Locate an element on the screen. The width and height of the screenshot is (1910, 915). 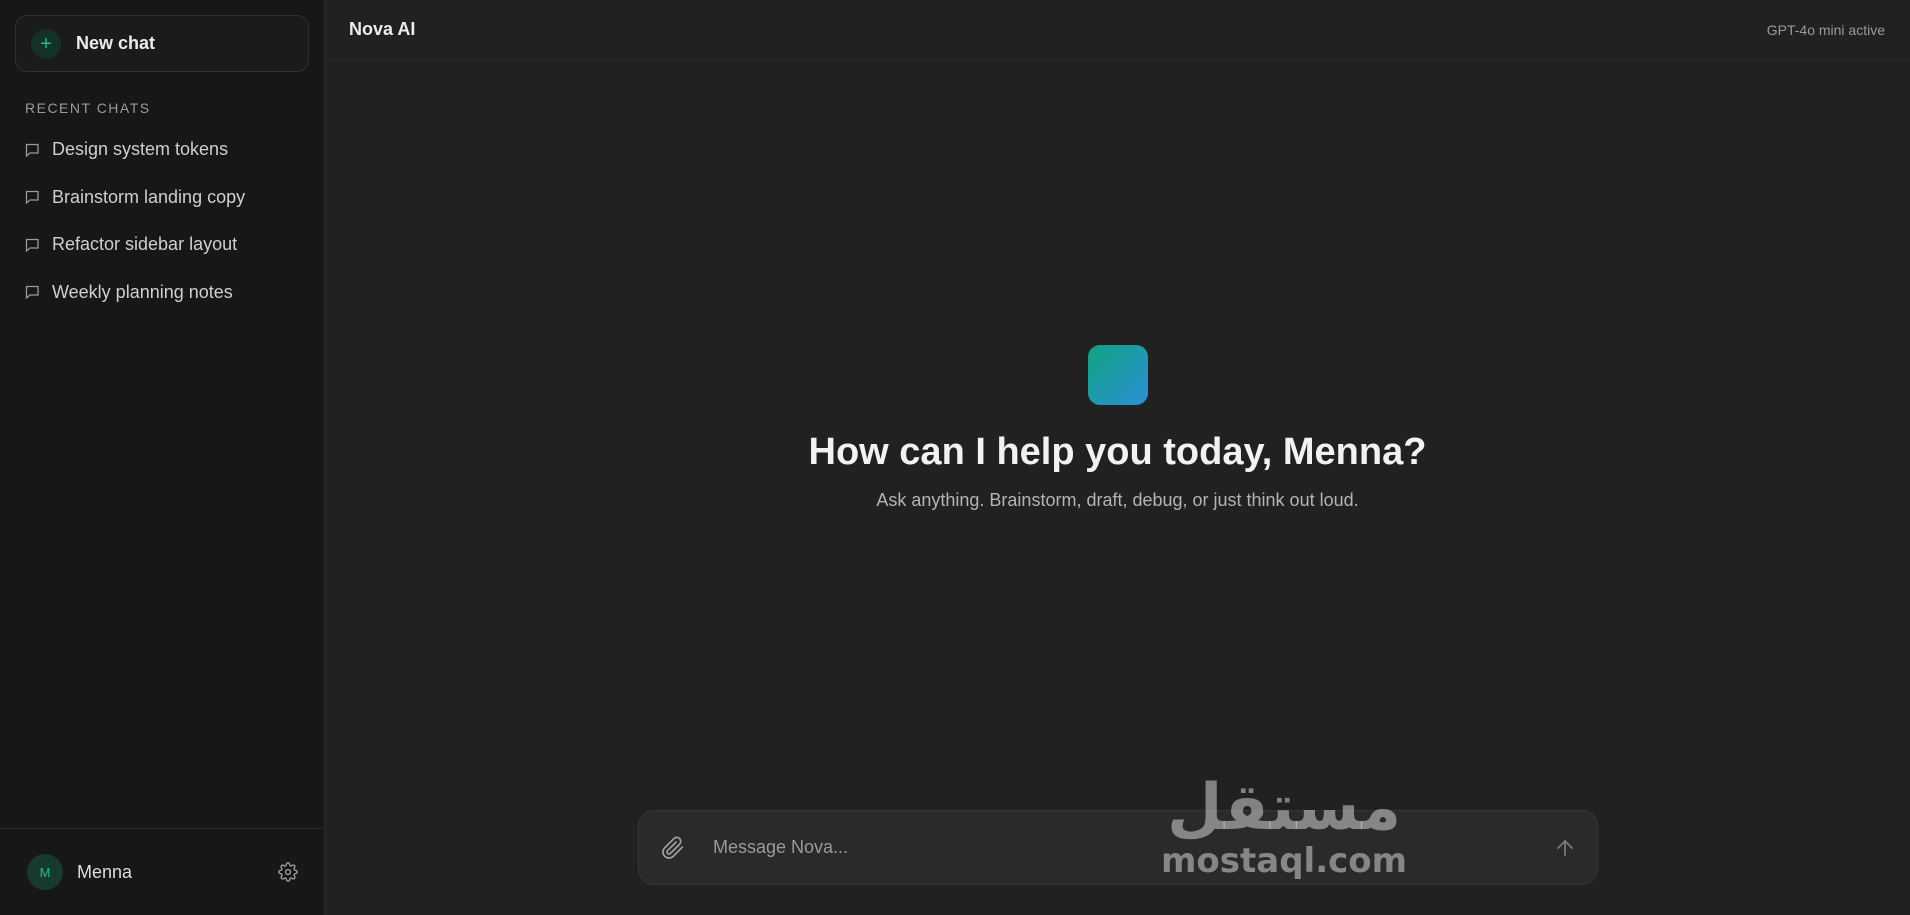
chat-item-label: Design system tokens is located at coordinates (140, 149).